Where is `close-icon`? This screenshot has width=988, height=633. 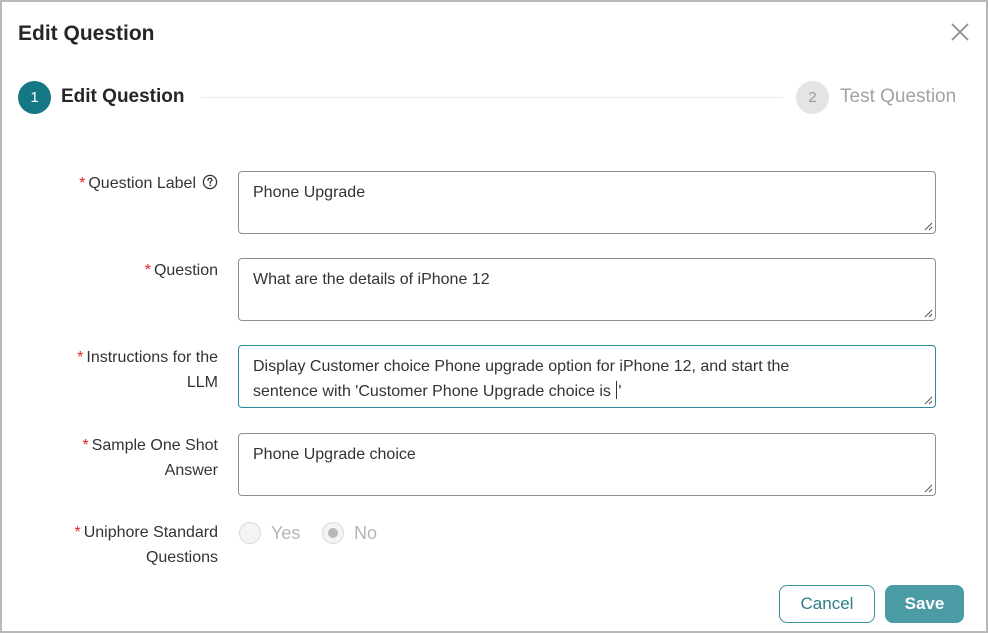
close-icon is located at coordinates (960, 32).